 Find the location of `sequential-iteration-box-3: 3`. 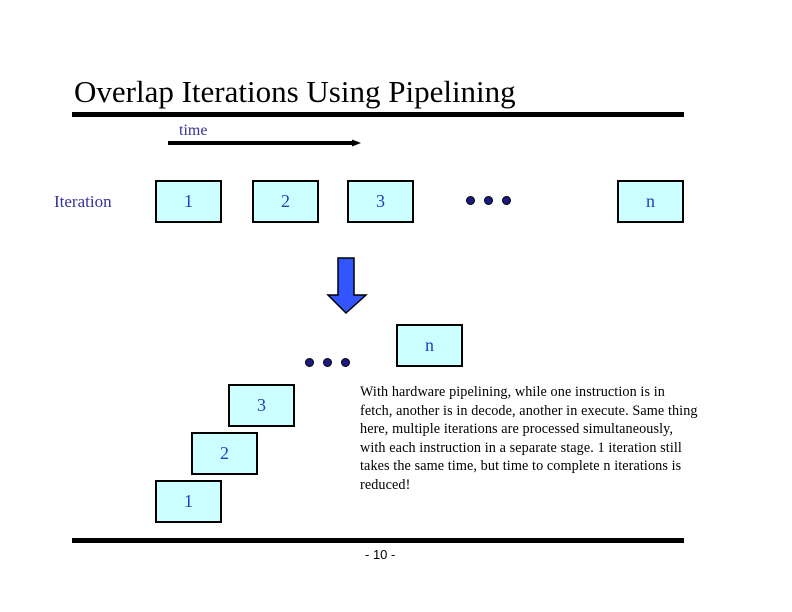

sequential-iteration-box-3: 3 is located at coordinates (380, 201).